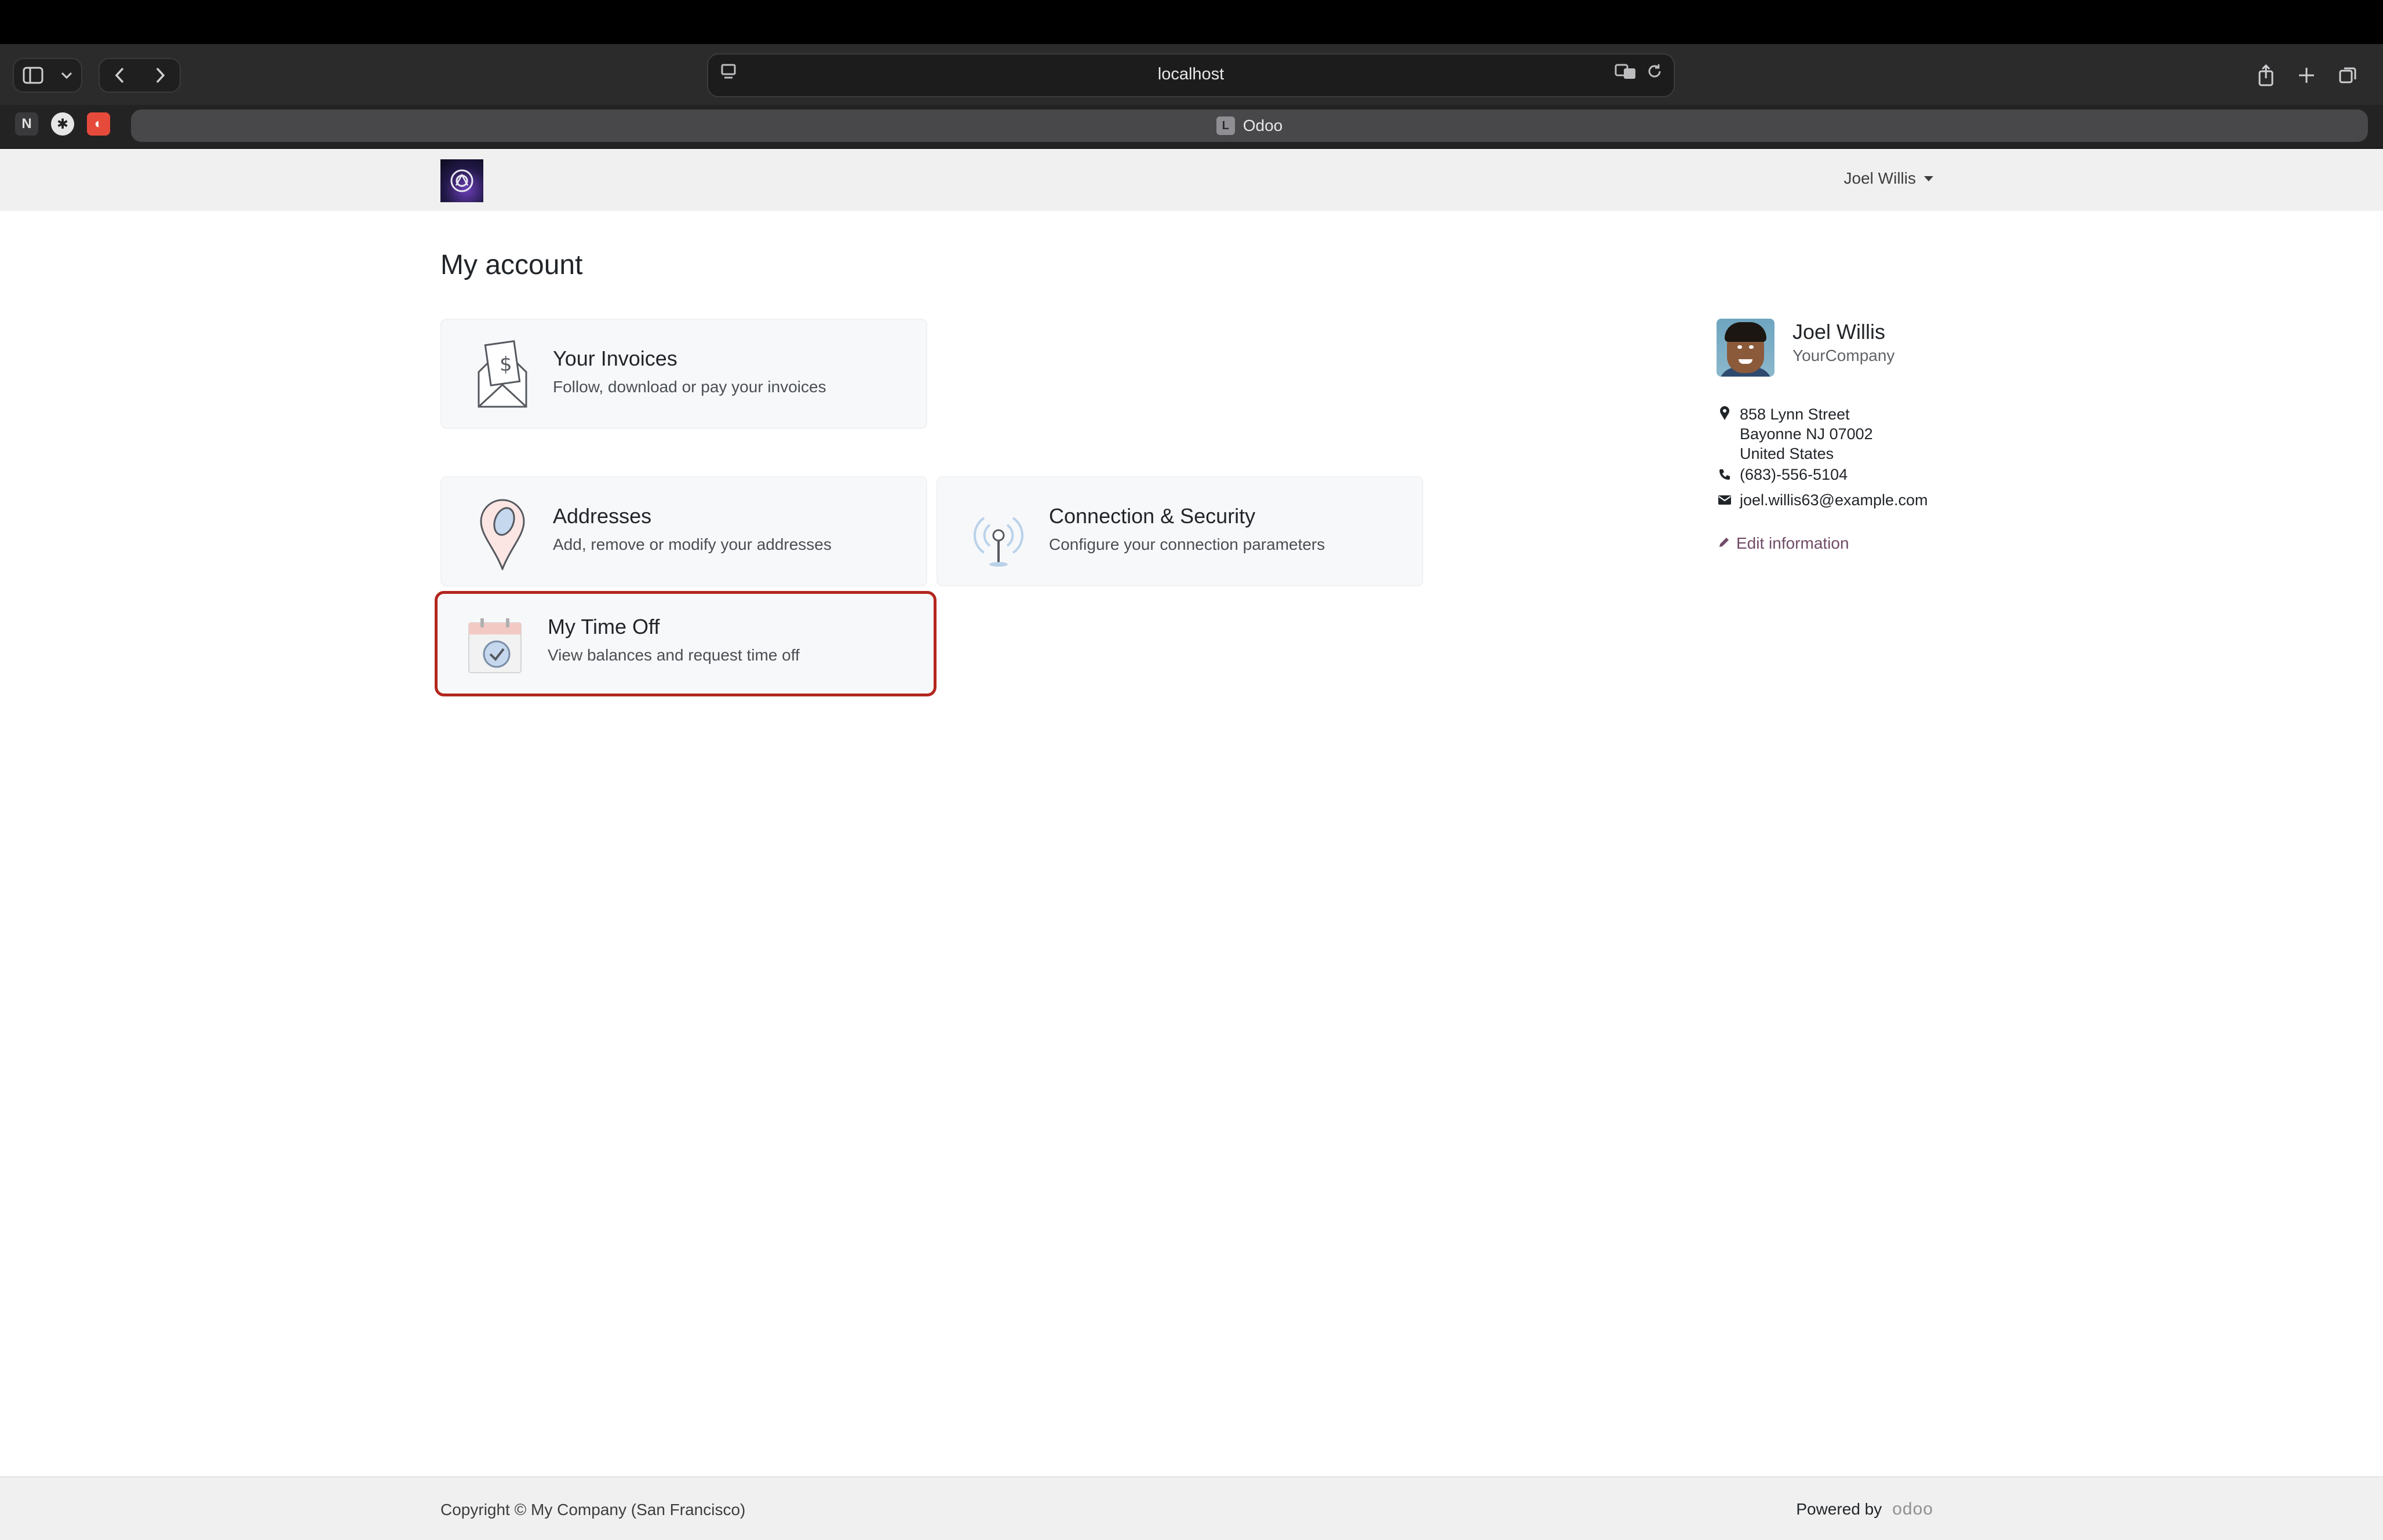 The width and height of the screenshot is (2383, 1540). I want to click on profile-company: YourCompany, so click(1844, 355).